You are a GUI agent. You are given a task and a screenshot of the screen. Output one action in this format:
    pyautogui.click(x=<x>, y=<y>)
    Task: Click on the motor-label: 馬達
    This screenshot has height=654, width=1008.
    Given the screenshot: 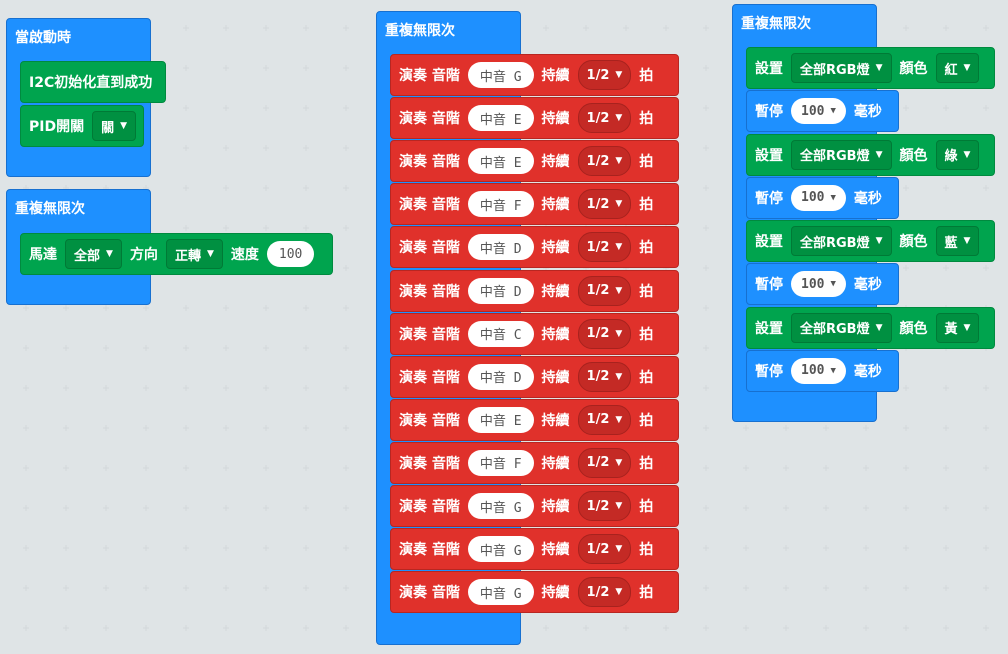 What is the action you would take?
    pyautogui.click(x=43, y=255)
    